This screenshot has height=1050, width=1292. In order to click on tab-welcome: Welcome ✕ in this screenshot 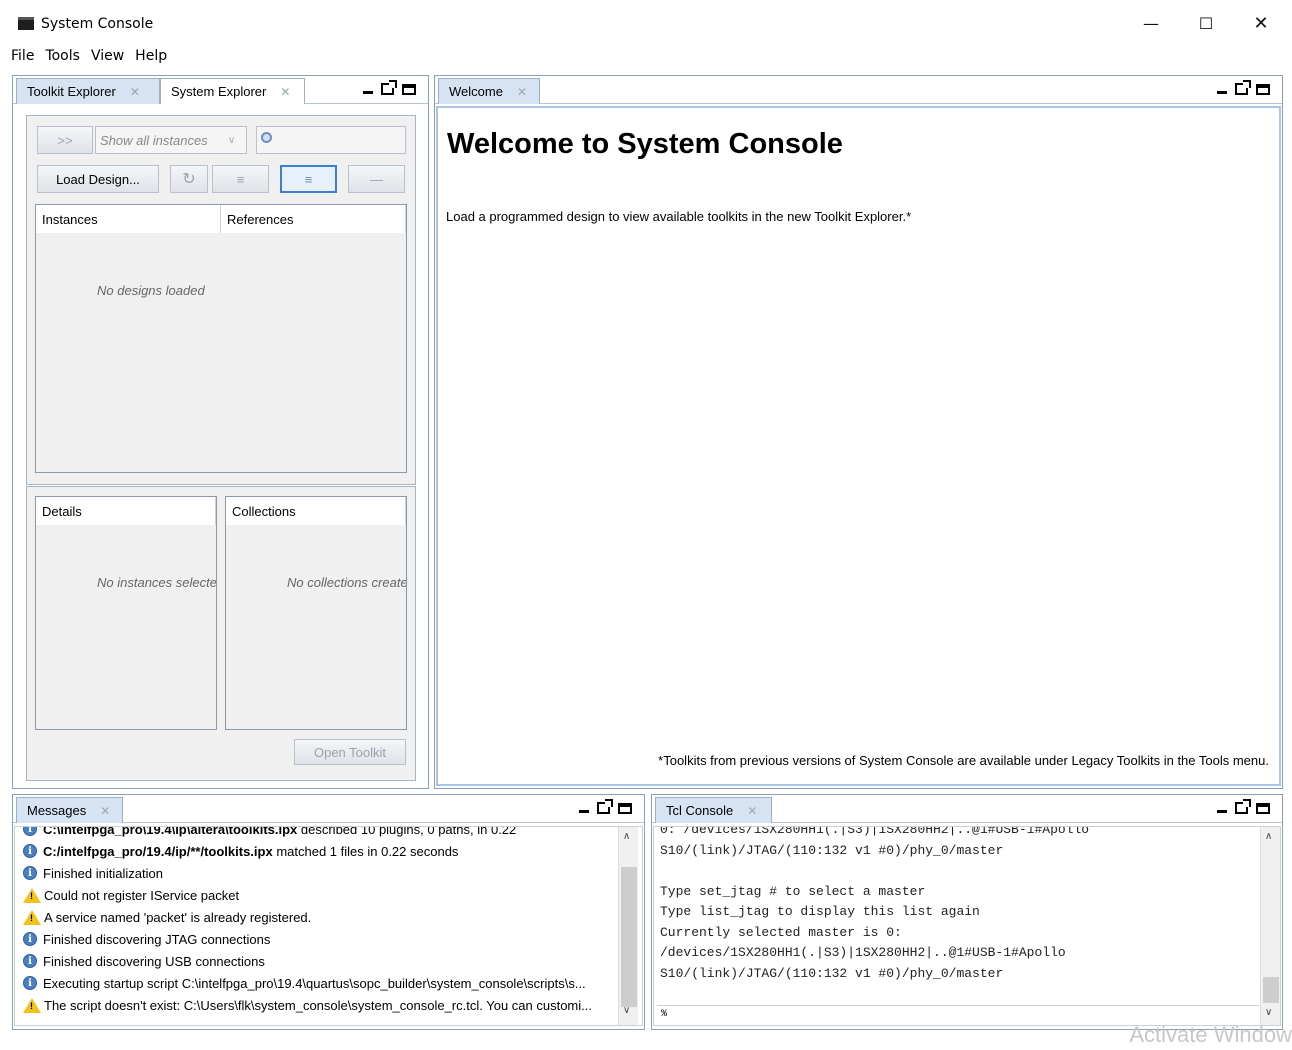, I will do `click(489, 91)`.